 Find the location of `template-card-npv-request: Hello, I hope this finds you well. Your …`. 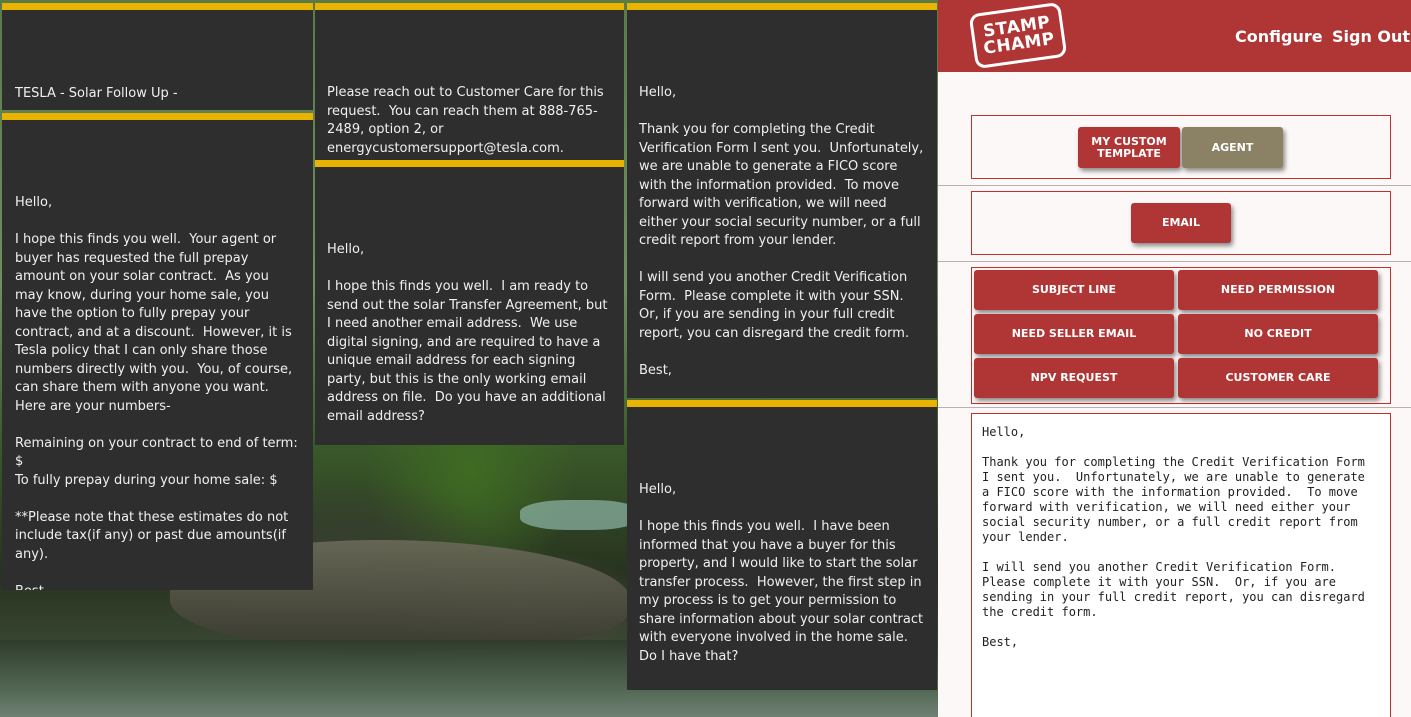

template-card-npv-request: Hello, I hope this finds you well. Your … is located at coordinates (157, 351).